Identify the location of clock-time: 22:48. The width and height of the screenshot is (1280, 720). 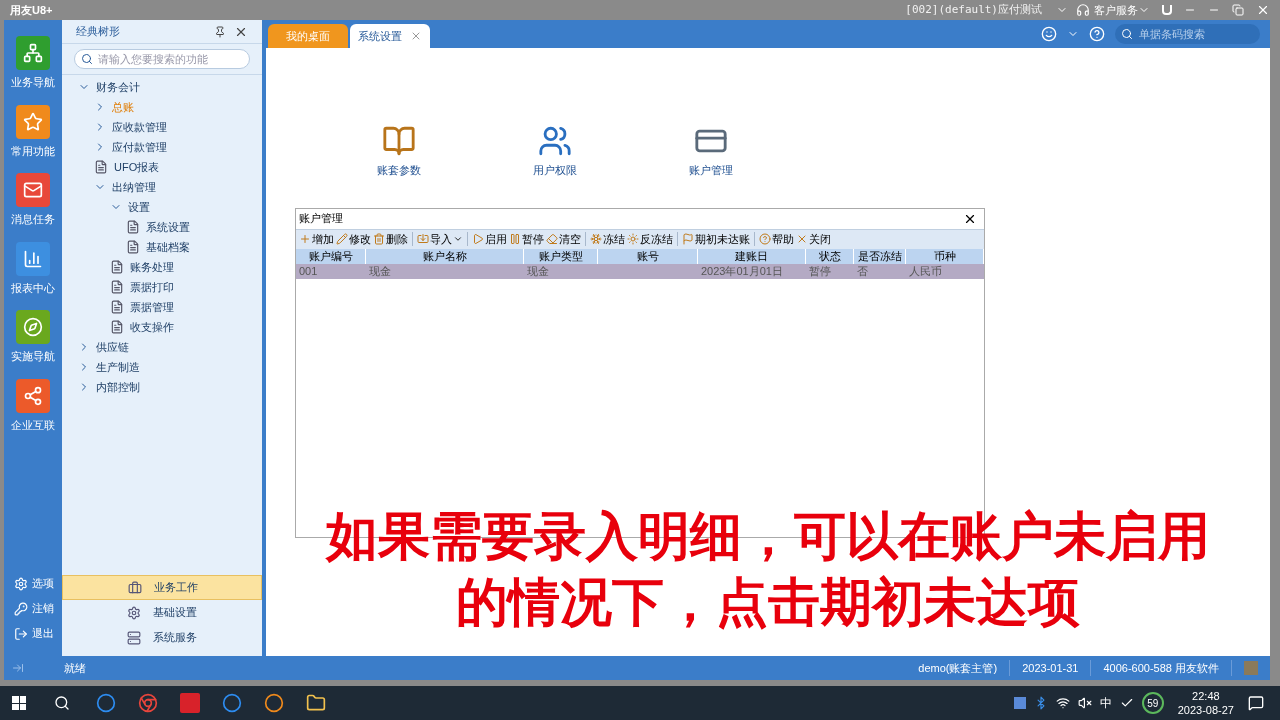
(1206, 696).